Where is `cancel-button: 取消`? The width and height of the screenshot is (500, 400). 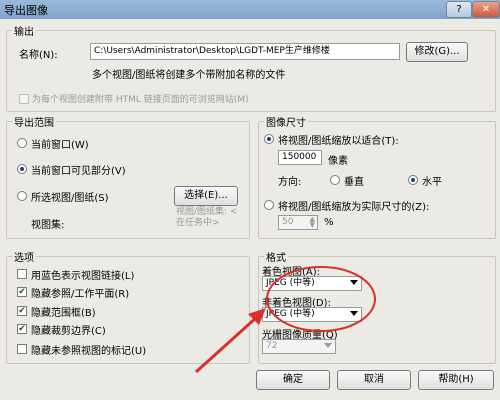
cancel-button: 取消 is located at coordinates (374, 380).